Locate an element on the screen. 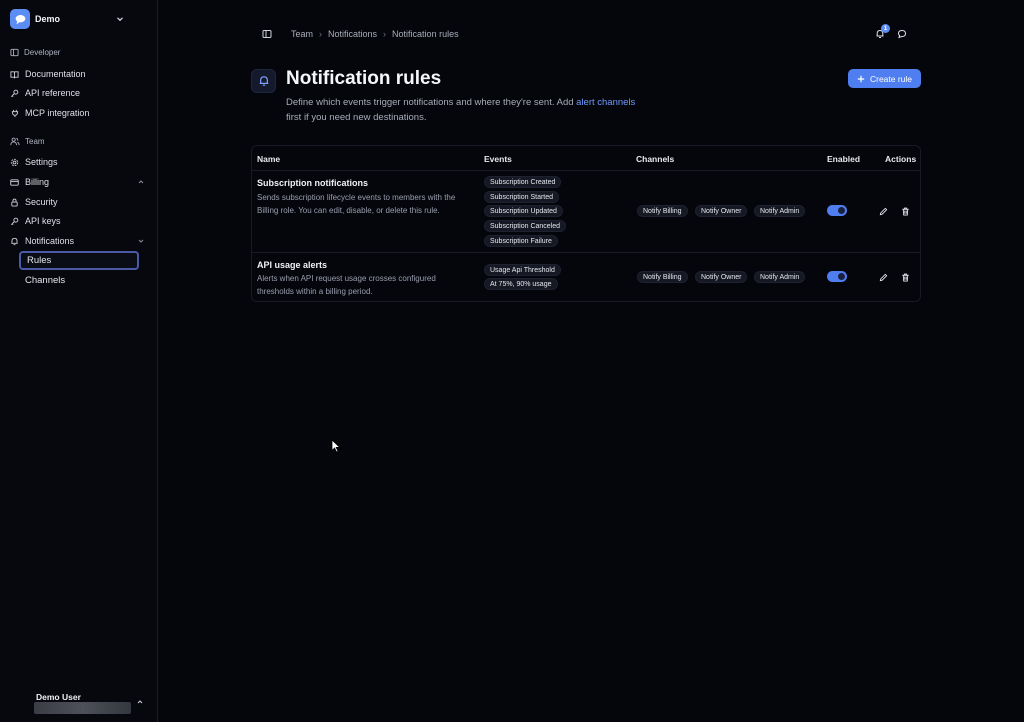 The image size is (1024, 722). workspace-name: Demo is located at coordinates (48, 19).